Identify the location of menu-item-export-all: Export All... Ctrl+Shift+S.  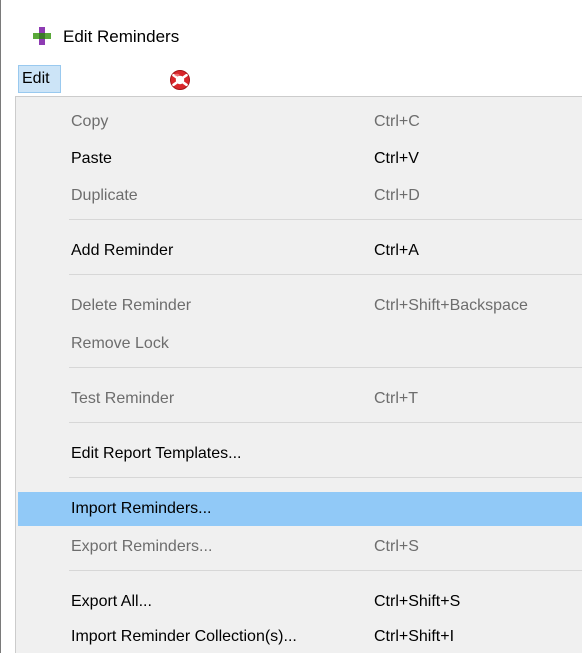
(300, 602).